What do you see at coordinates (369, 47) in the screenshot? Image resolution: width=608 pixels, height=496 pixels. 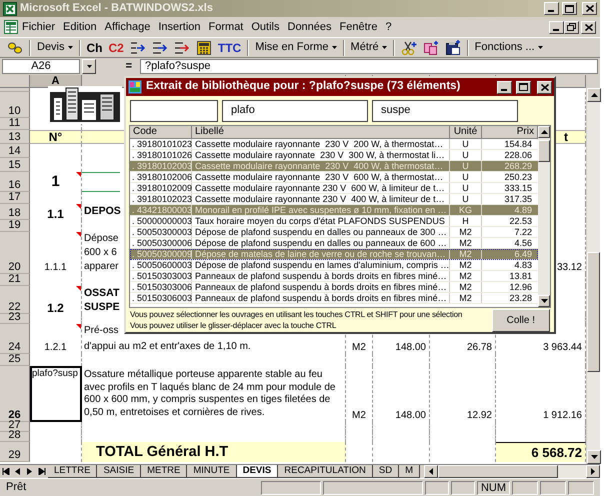 I see `toolbar-dropdown: Métré` at bounding box center [369, 47].